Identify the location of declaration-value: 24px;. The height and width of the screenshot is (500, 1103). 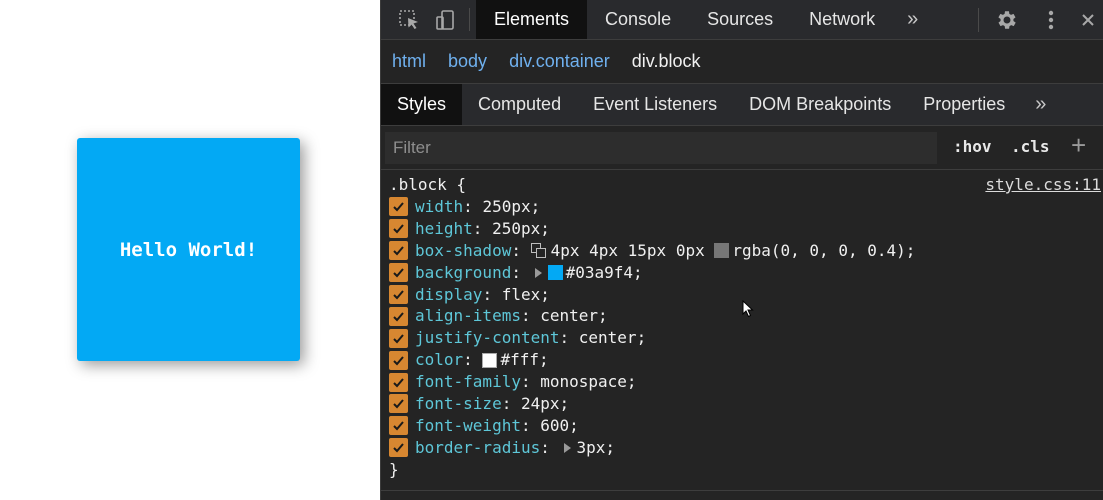
(545, 404).